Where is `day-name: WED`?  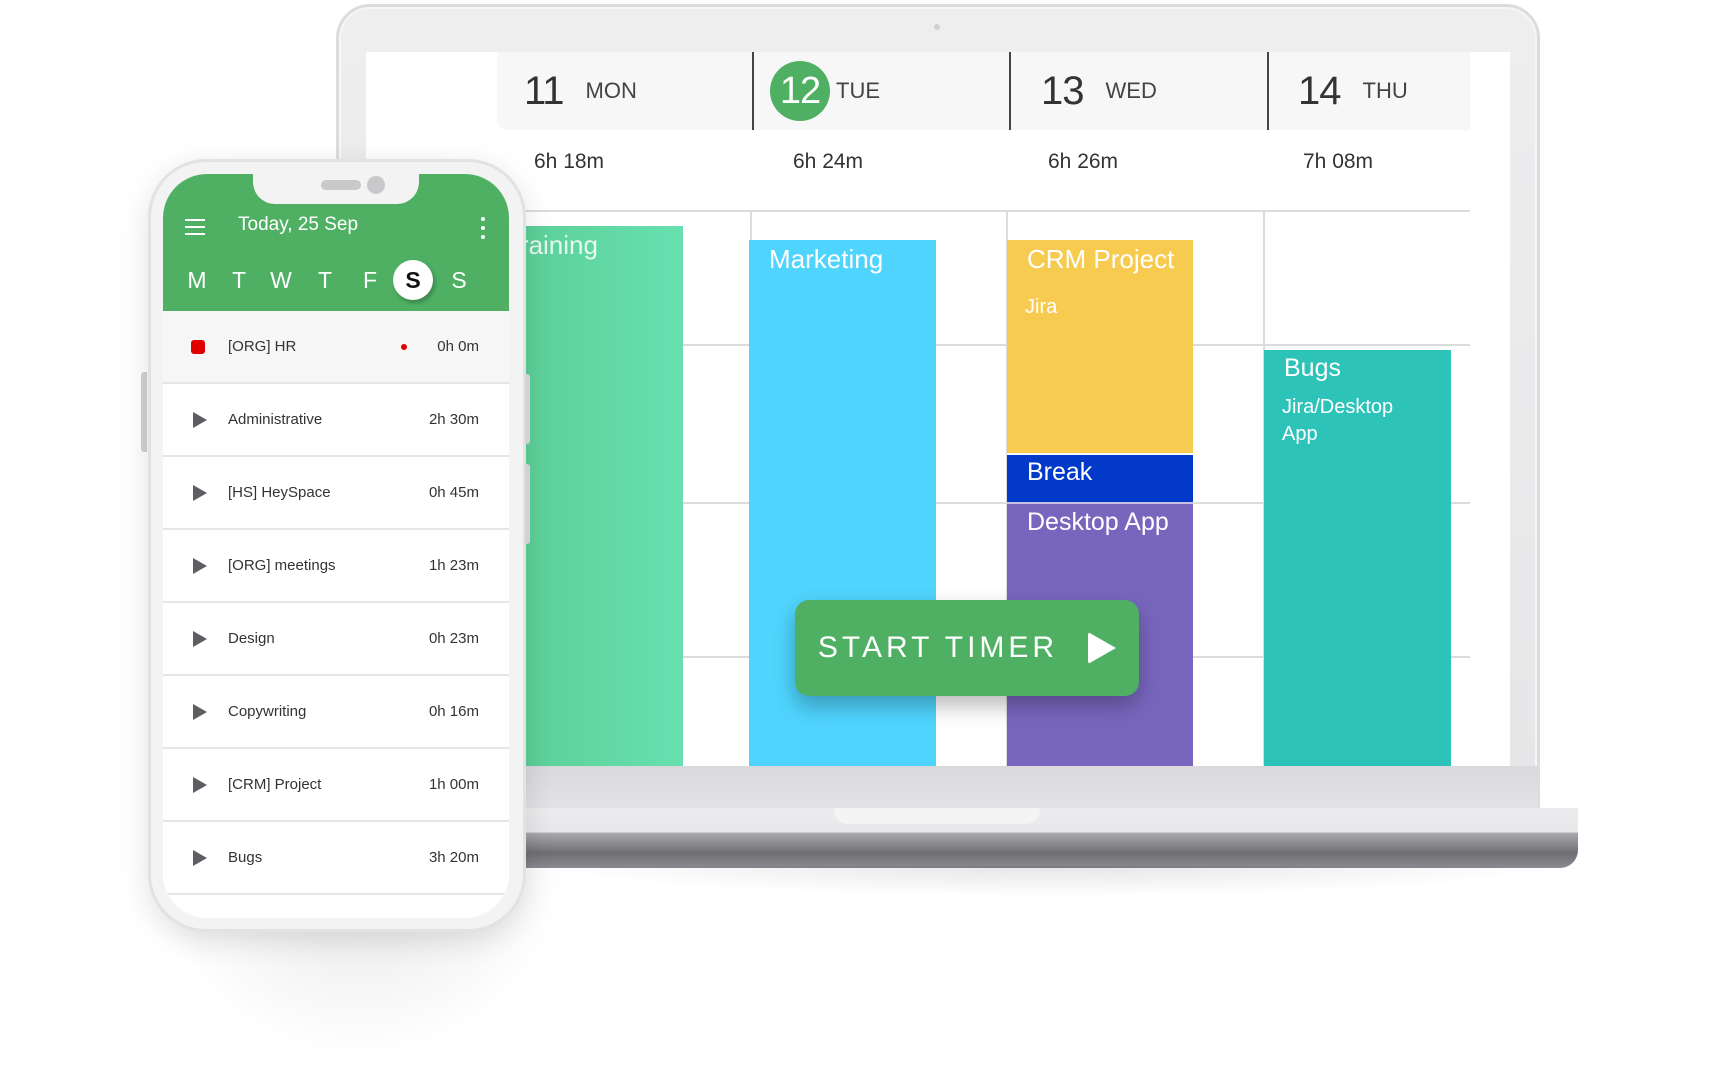
day-name: WED is located at coordinates (1131, 90).